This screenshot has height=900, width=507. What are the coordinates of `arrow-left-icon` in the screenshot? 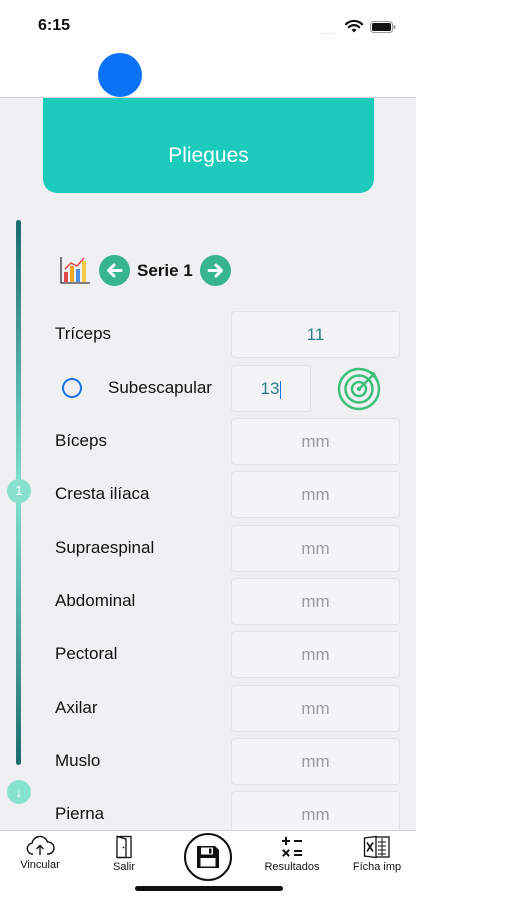 It's located at (115, 270).